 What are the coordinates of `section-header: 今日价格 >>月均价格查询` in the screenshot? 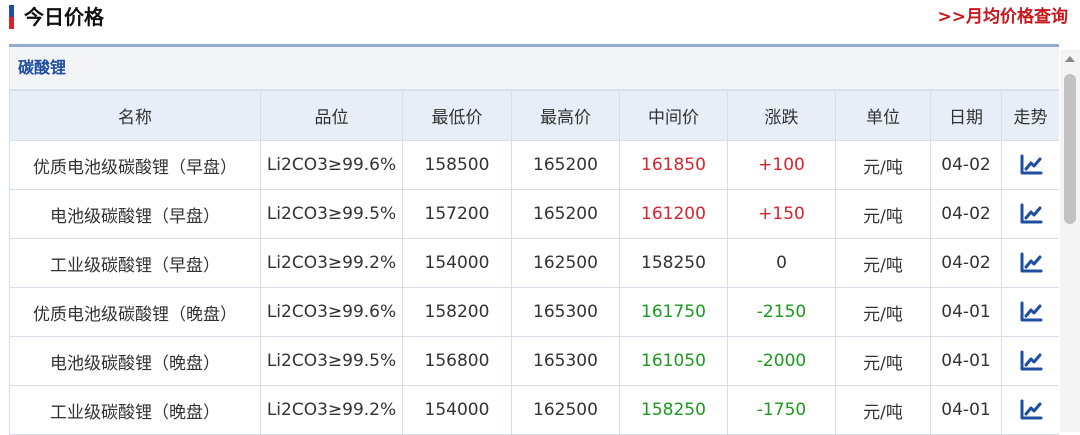 It's located at (540, 22).